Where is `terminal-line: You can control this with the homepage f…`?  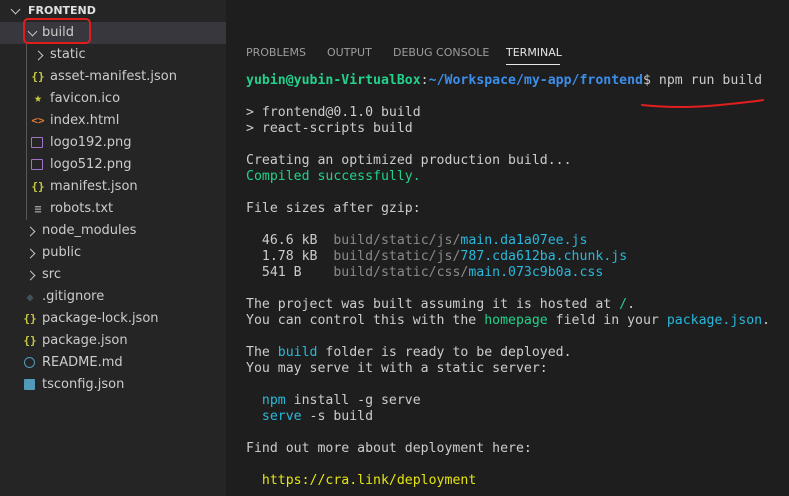
terminal-line: You can control this with the homepage f… is located at coordinates (517, 321).